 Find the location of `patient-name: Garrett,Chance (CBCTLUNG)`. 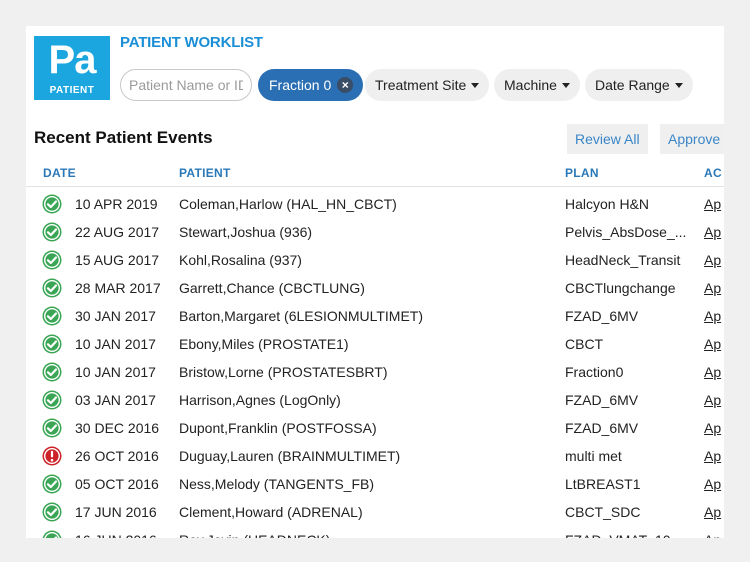

patient-name: Garrett,Chance (CBCTLUNG) is located at coordinates (369, 288).